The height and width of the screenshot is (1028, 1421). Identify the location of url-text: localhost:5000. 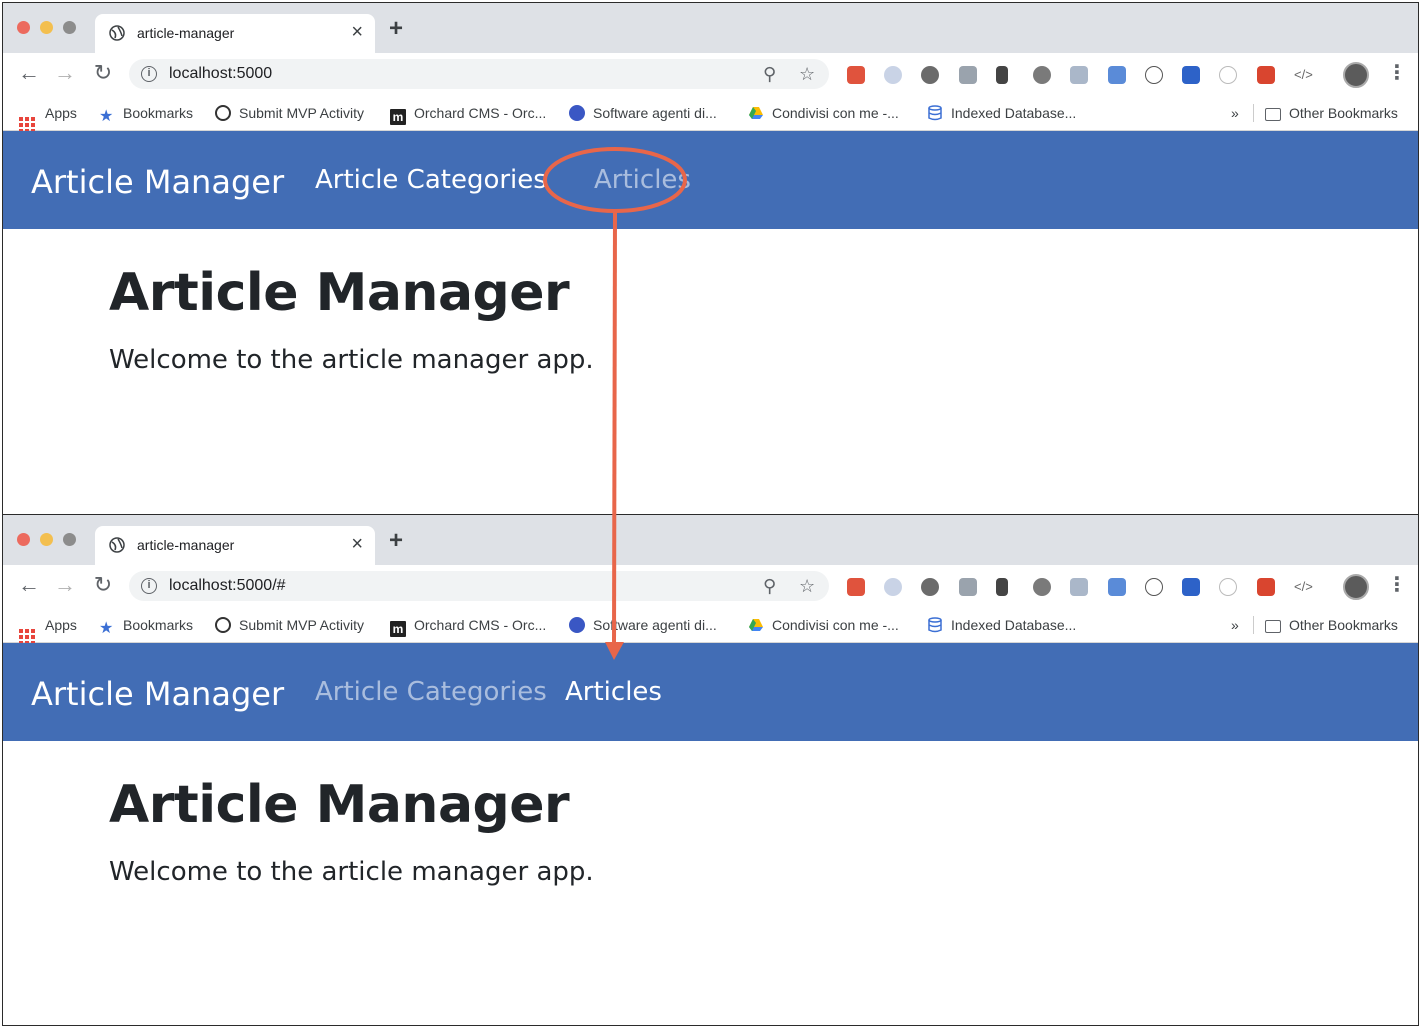
(221, 73).